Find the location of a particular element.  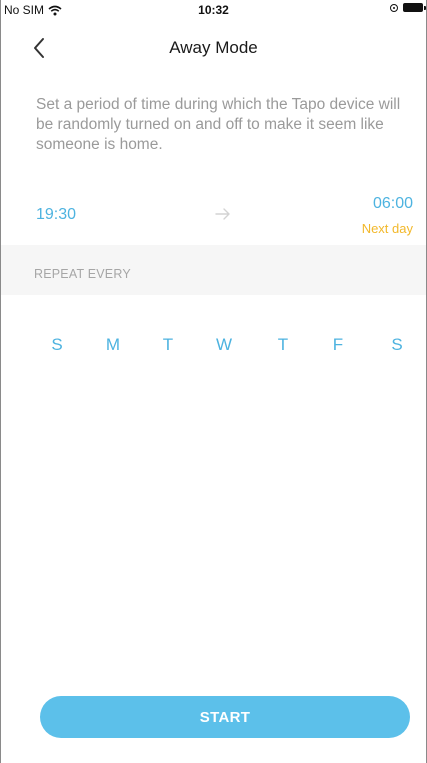

day-thursday: T is located at coordinates (283, 345).